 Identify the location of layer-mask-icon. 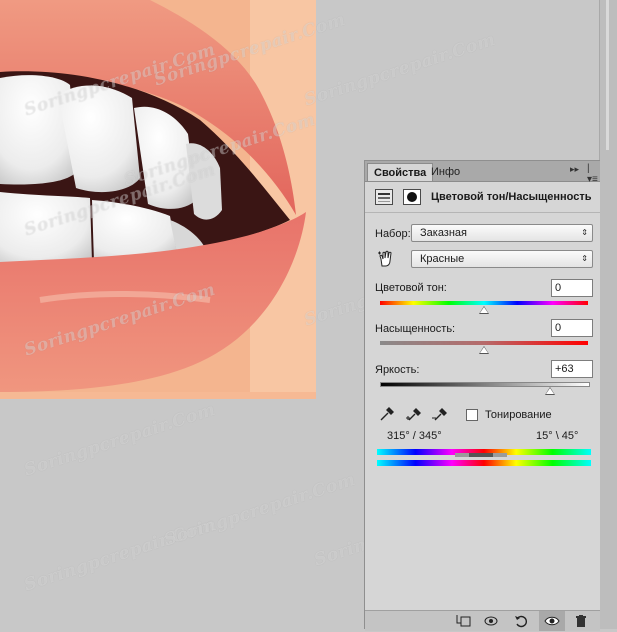
(412, 197).